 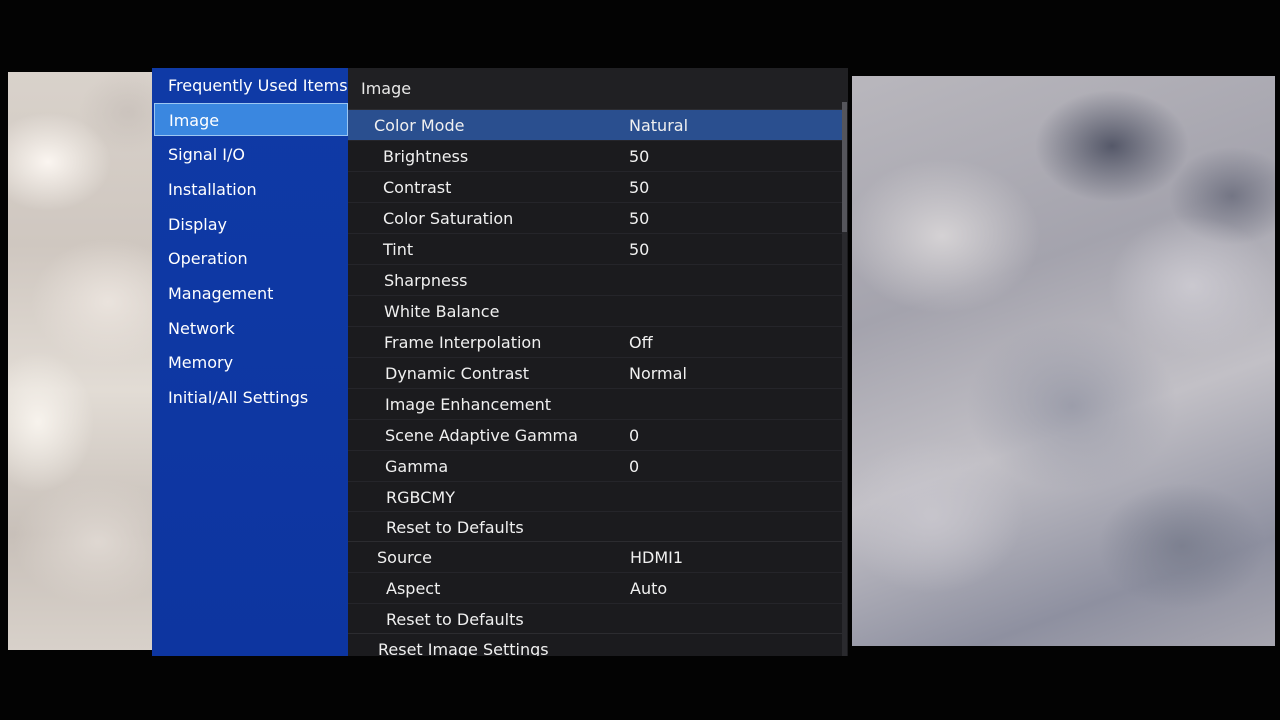 What do you see at coordinates (481, 435) in the screenshot?
I see `setting-label: Scene Adaptive Gamma` at bounding box center [481, 435].